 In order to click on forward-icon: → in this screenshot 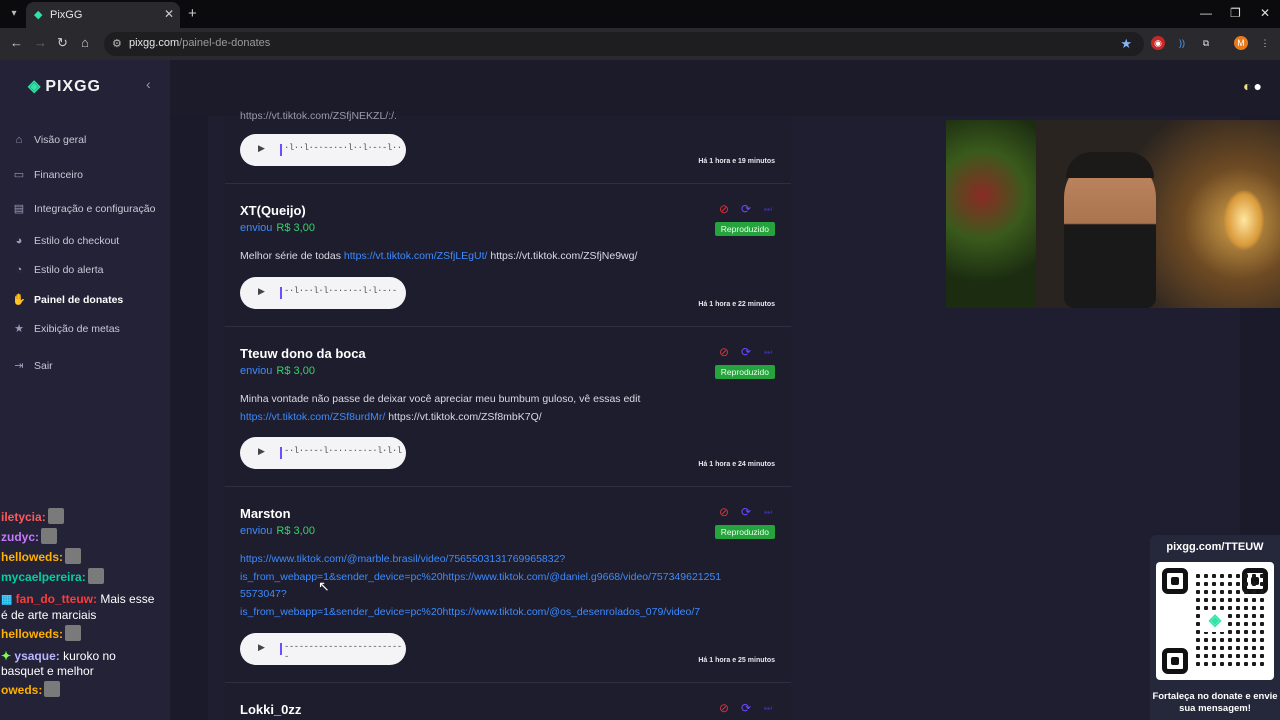, I will do `click(40, 42)`.